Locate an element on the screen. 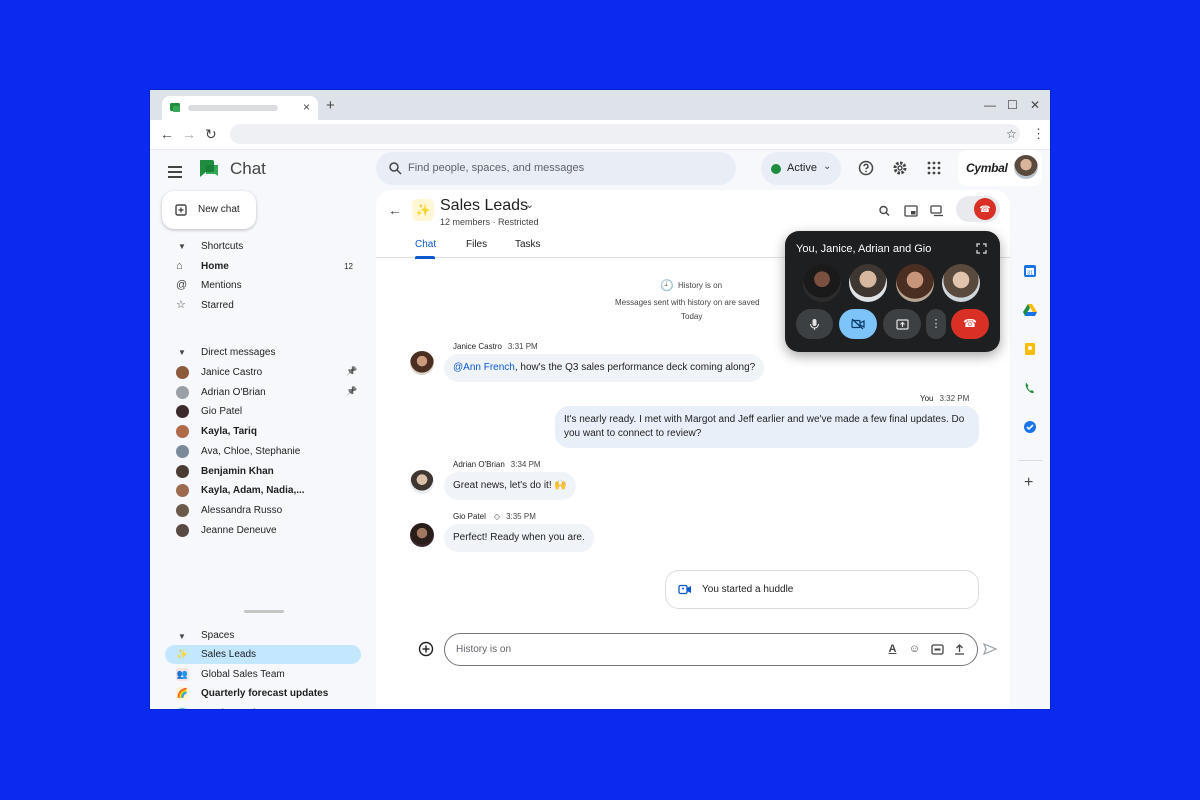 This screenshot has width=1200, height=800. tab-tasks: Tasks is located at coordinates (528, 244).